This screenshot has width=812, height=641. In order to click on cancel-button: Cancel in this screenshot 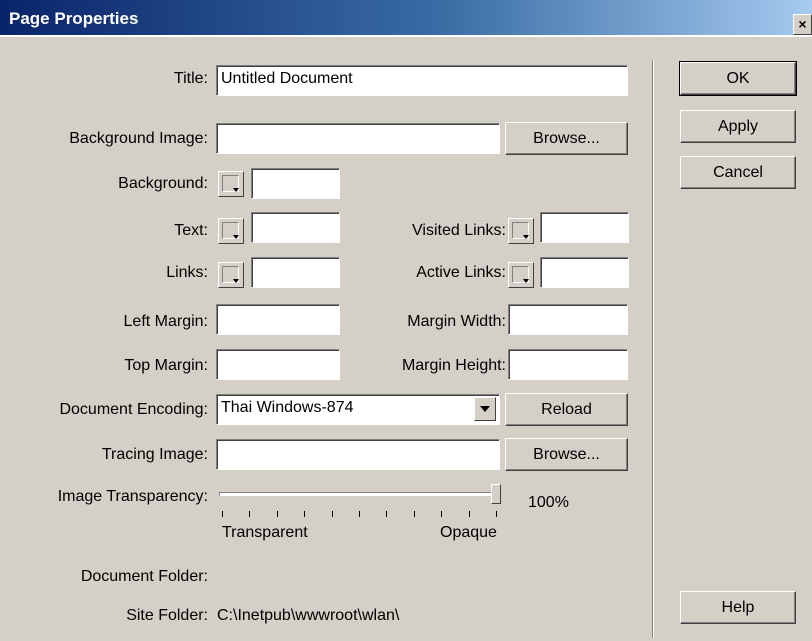, I will do `click(738, 172)`.